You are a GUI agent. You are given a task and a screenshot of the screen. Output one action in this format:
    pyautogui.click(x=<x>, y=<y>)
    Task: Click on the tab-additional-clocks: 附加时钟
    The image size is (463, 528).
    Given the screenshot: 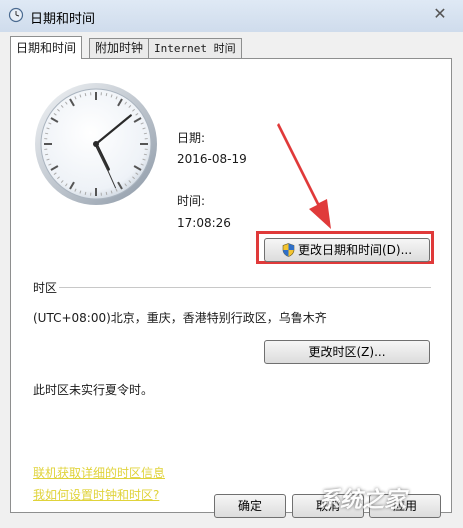 What is the action you would take?
    pyautogui.click(x=119, y=48)
    